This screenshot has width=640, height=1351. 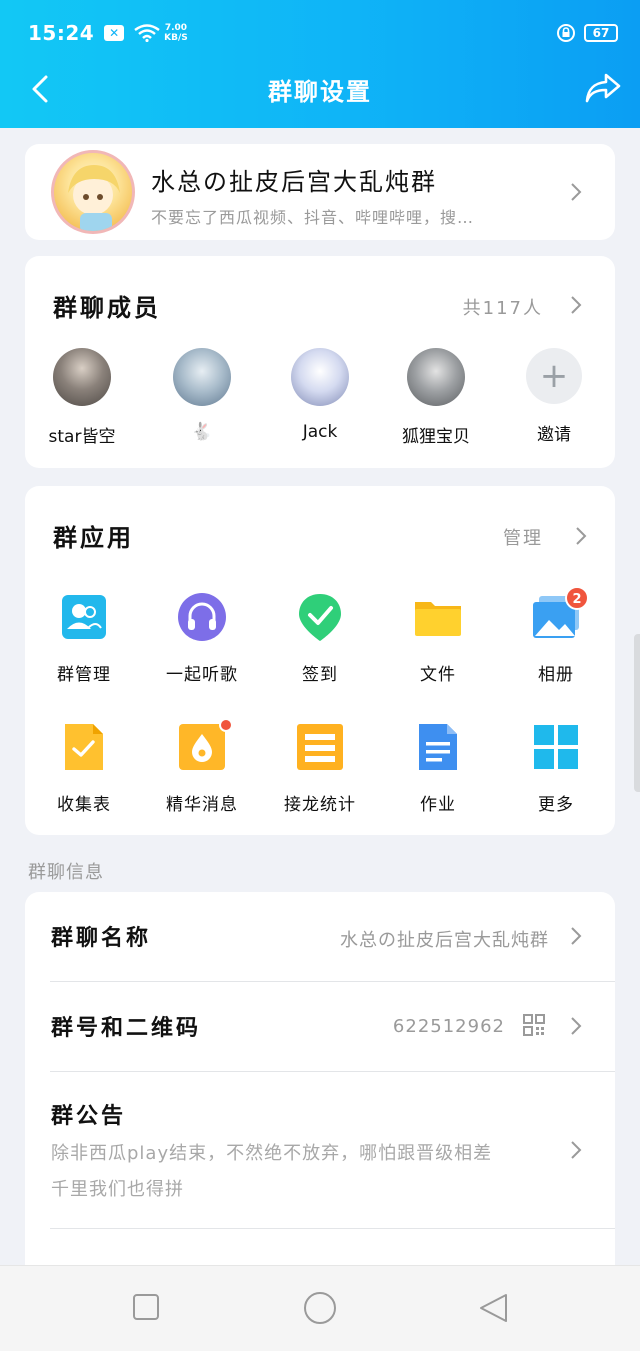 What do you see at coordinates (114, 33) in the screenshot?
I see `notification-icon: ✕` at bounding box center [114, 33].